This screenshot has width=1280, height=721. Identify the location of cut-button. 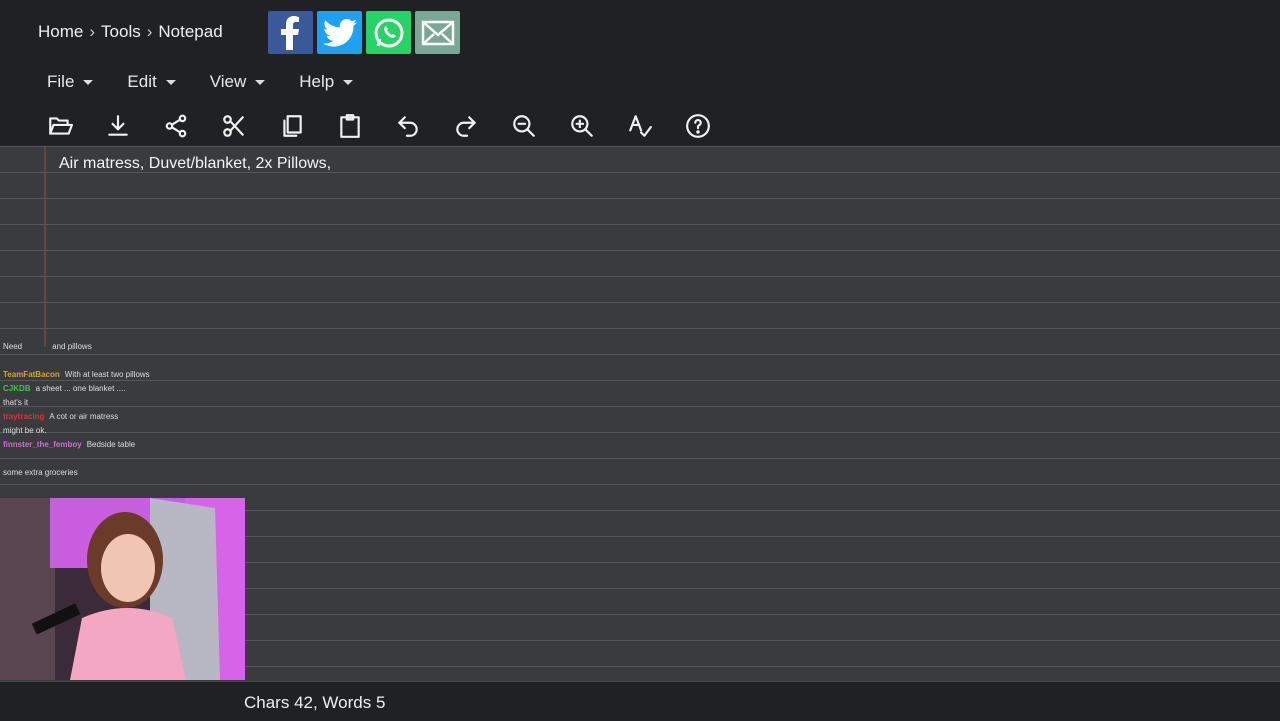
(234, 126).